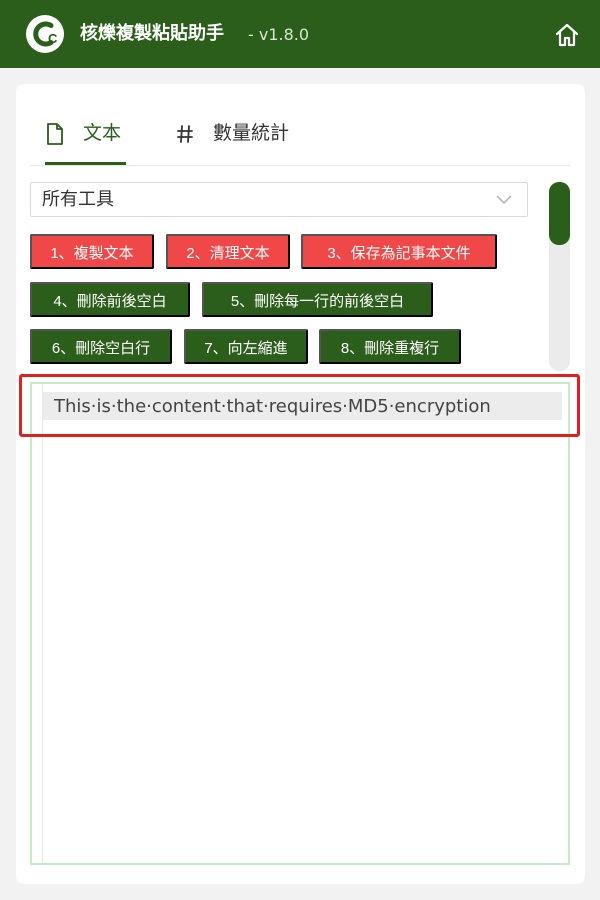  I want to click on tool-category-value: 所有工具, so click(78, 199).